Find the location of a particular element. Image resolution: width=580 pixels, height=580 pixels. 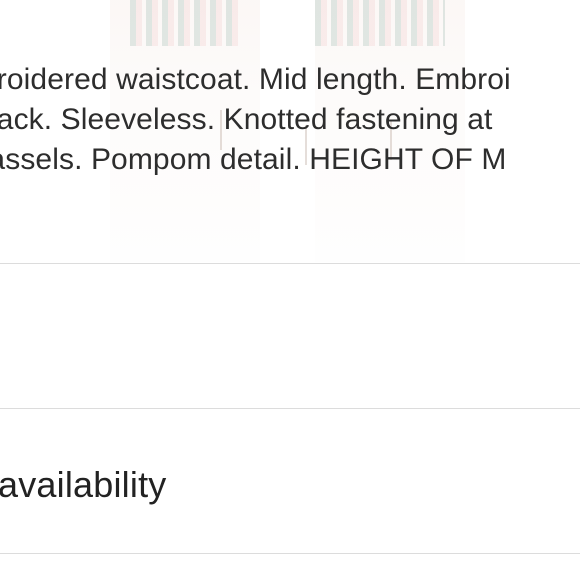

embroidery-pattern-left is located at coordinates (185, 23).